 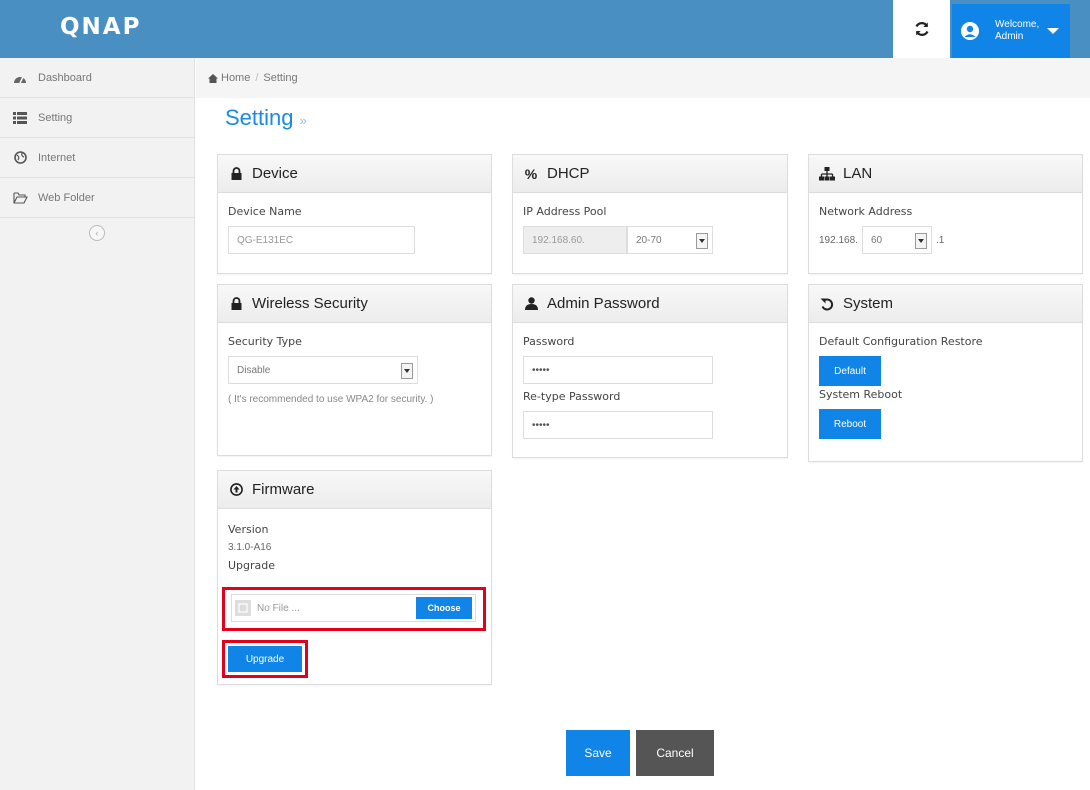 I want to click on dhcp-panel-body: IP Address Pool 192.168.60. 20-70, so click(x=650, y=229).